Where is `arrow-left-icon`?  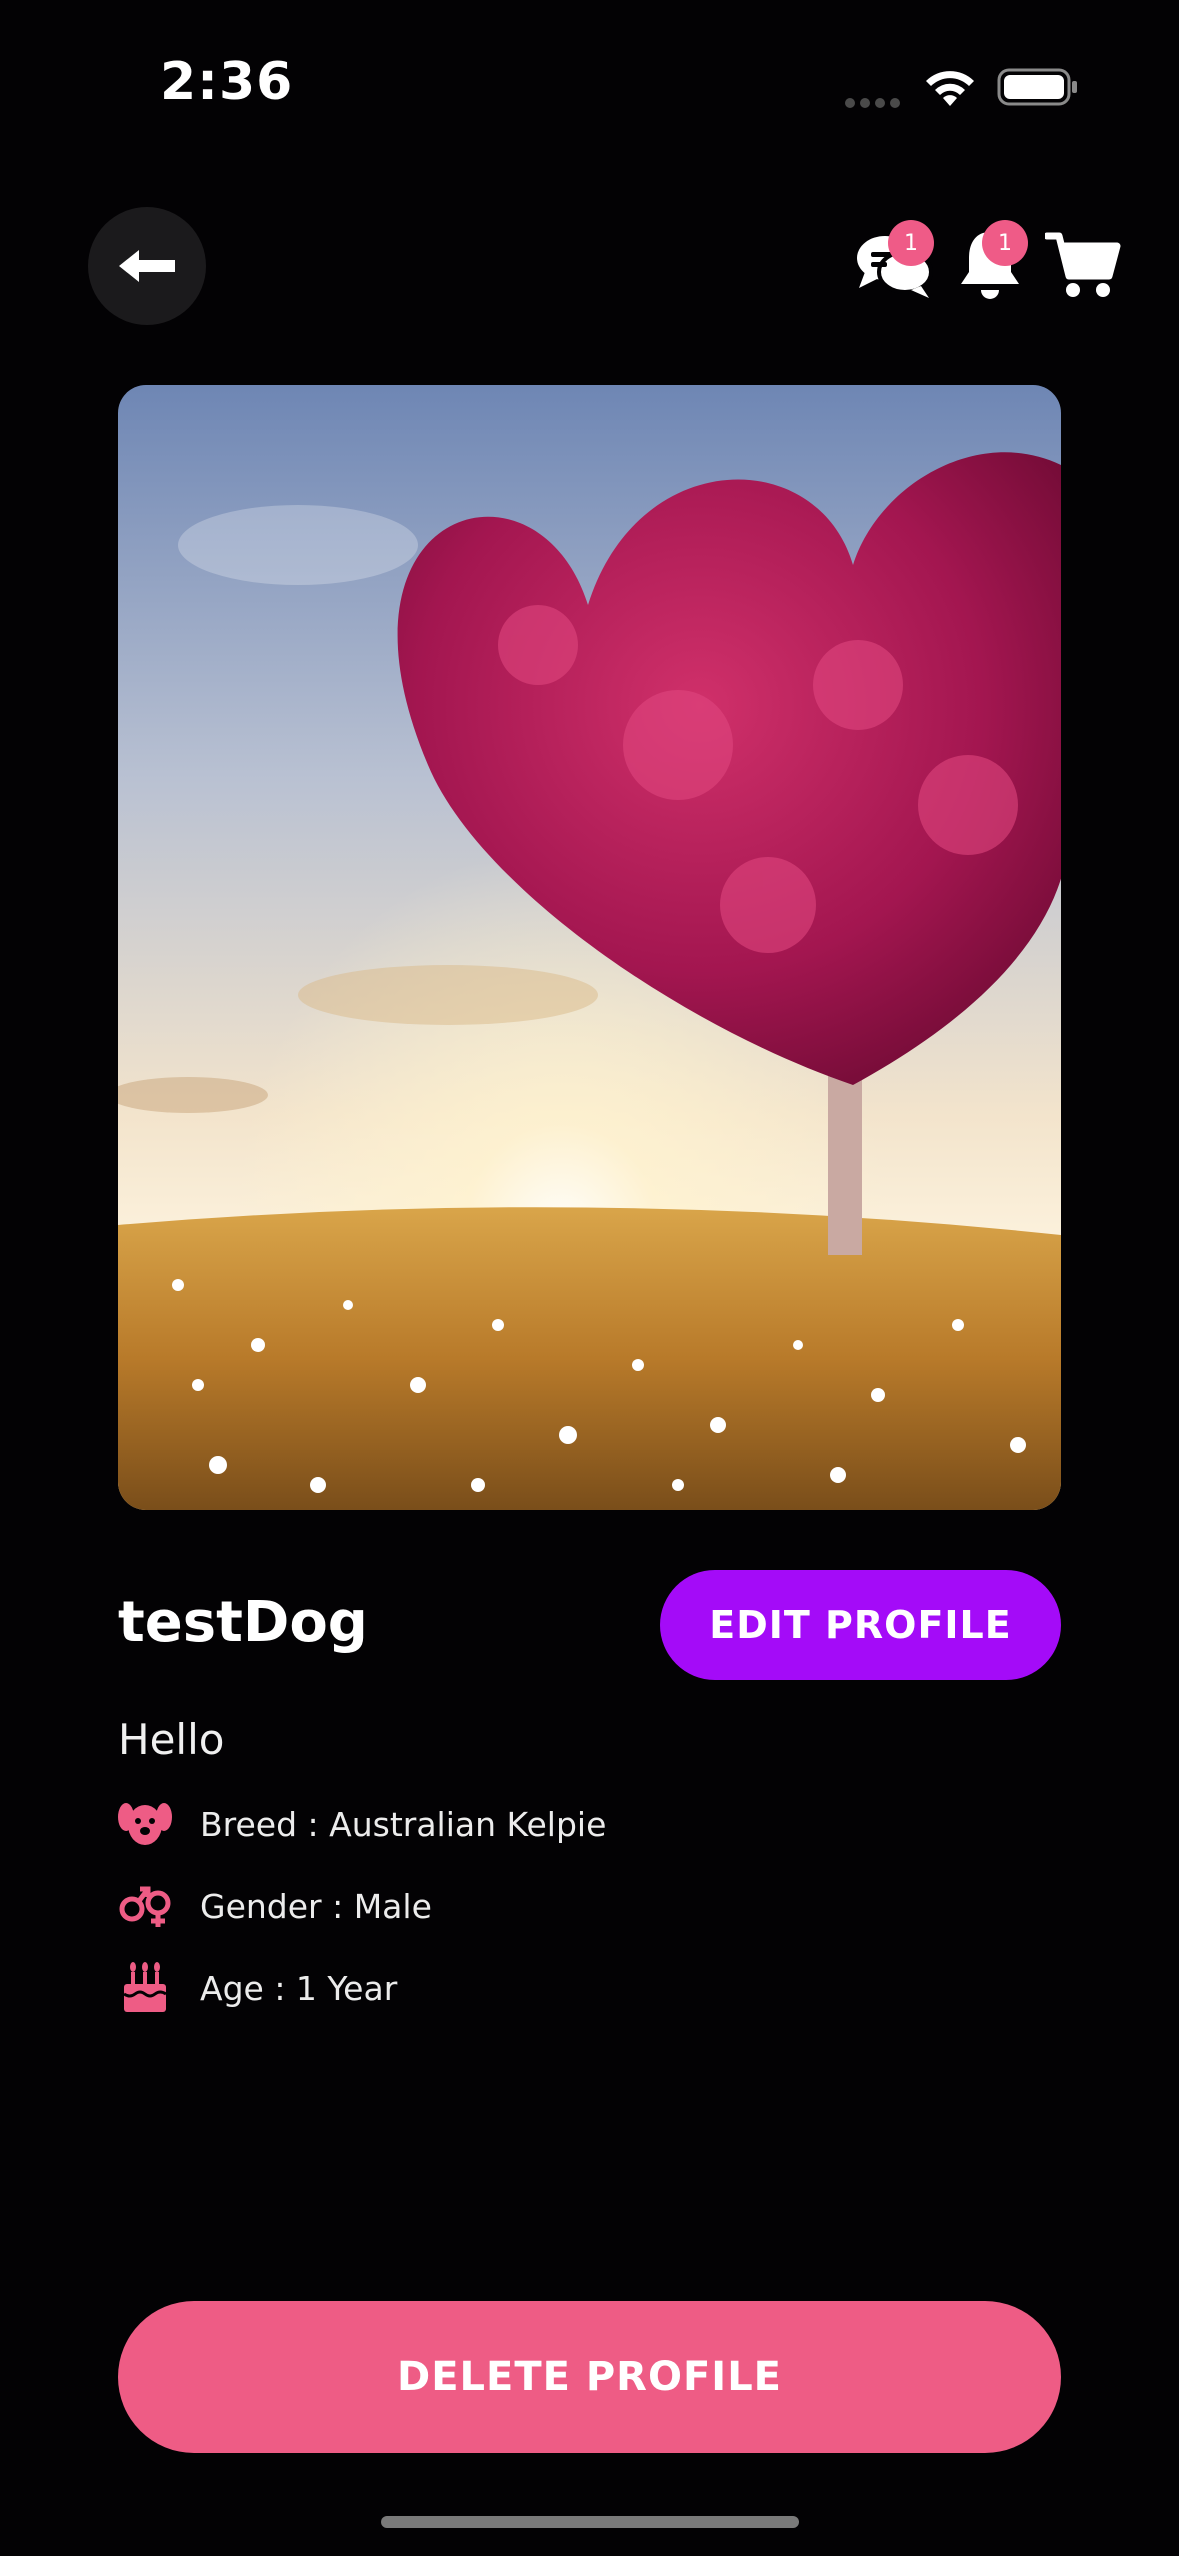 arrow-left-icon is located at coordinates (147, 266).